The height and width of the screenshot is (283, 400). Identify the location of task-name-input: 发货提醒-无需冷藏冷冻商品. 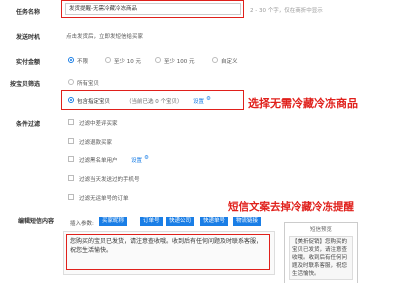
(153, 9).